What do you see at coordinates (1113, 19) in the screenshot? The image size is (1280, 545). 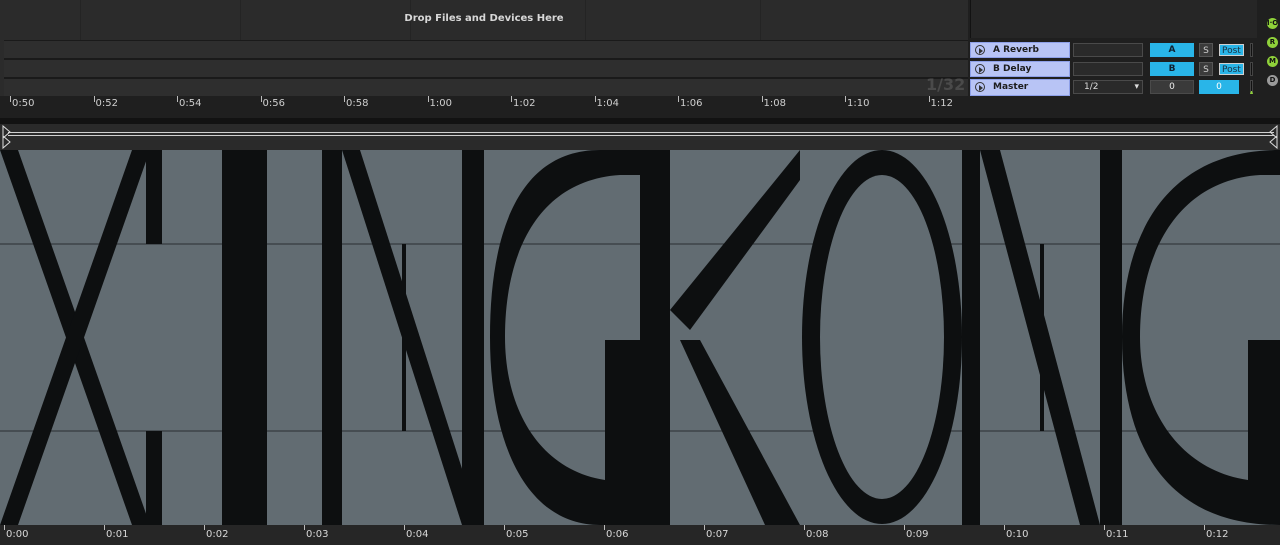 I see `mixer-drop-area` at bounding box center [1113, 19].